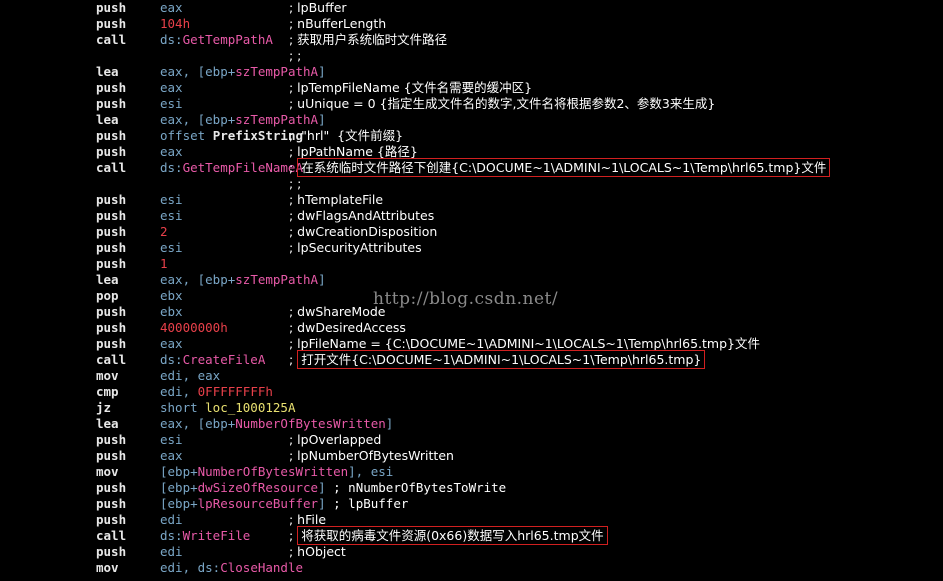 The width and height of the screenshot is (943, 581). I want to click on comment-column: ; lpOverlapped, so click(335, 440).